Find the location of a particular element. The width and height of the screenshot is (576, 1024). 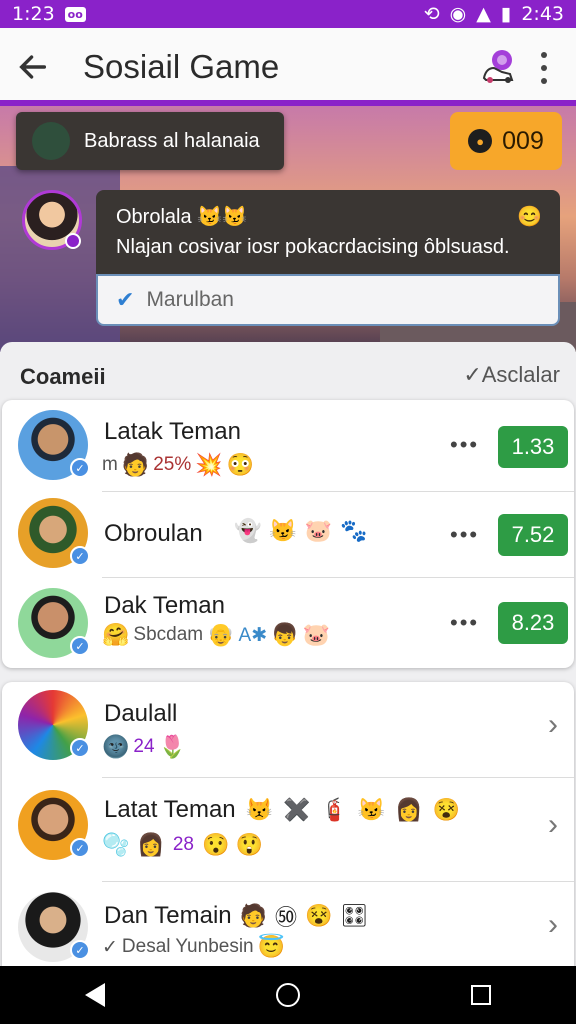

friend-name: Dak Teman is located at coordinates (164, 605).